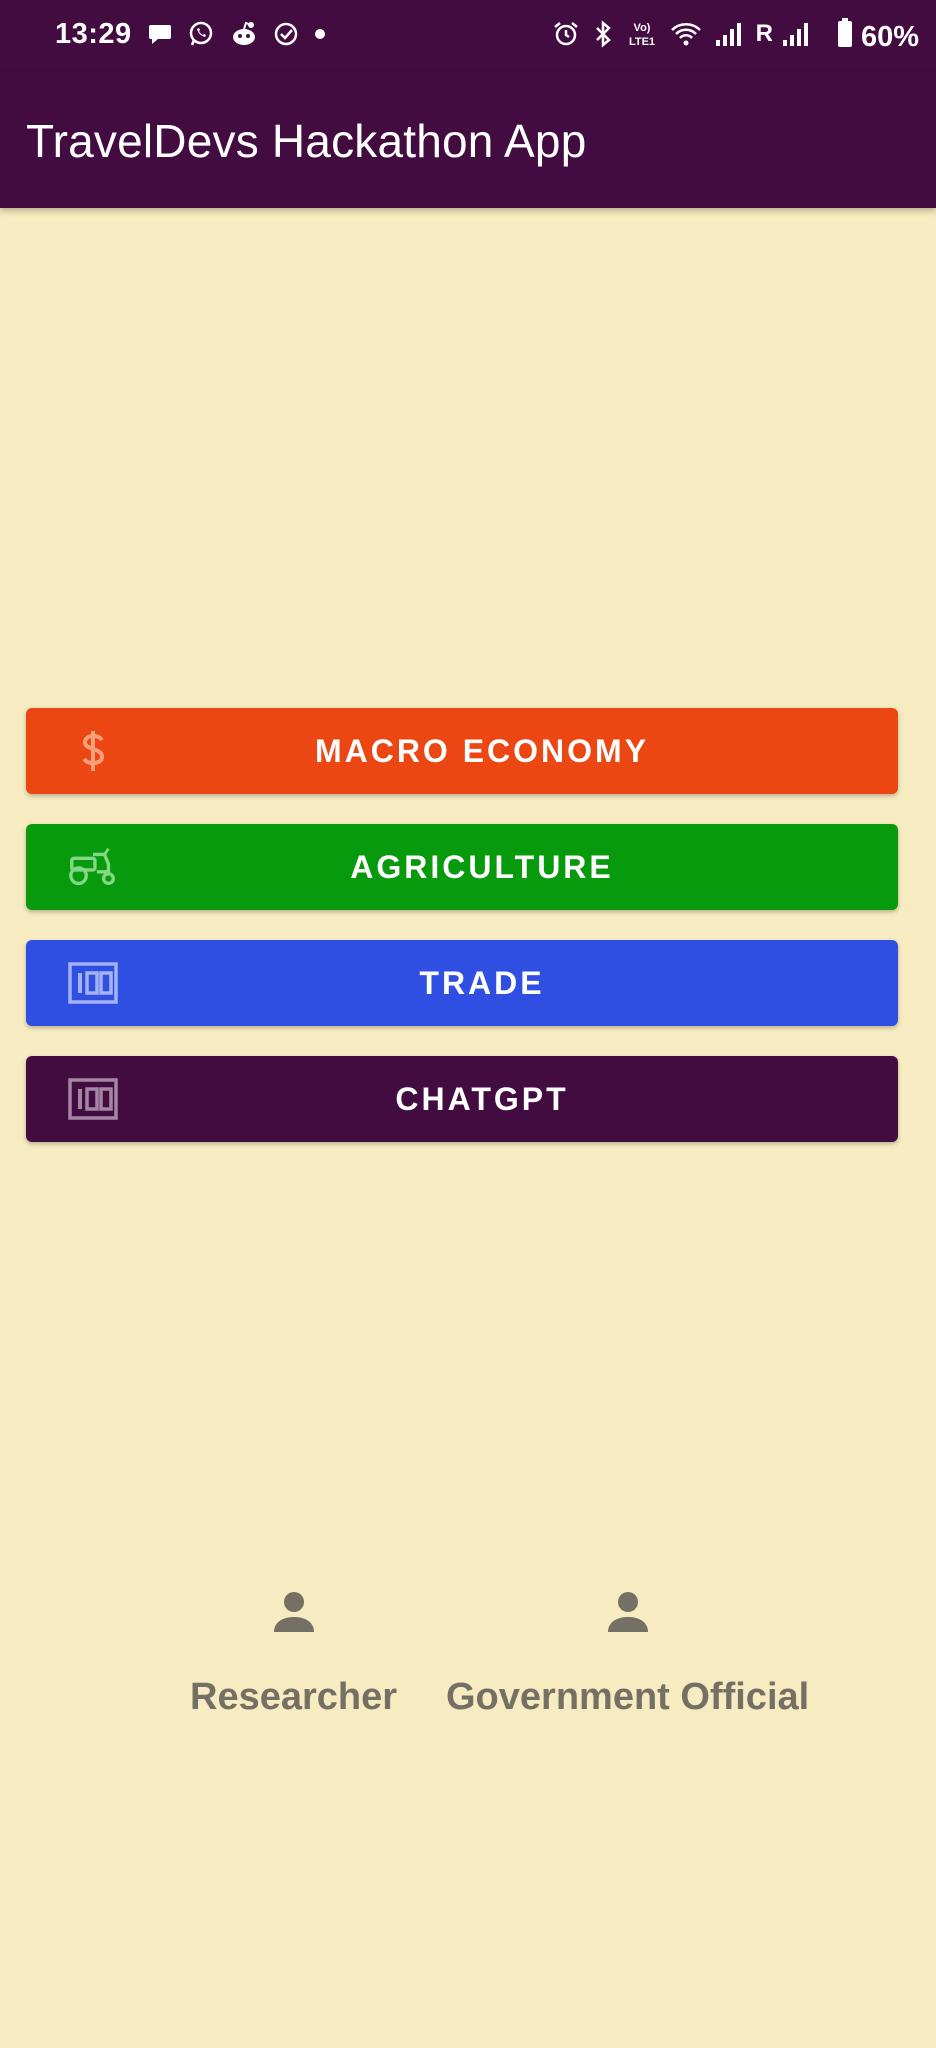 Image resolution: width=936 pixels, height=2048 pixels. I want to click on dot-icon, so click(320, 34).